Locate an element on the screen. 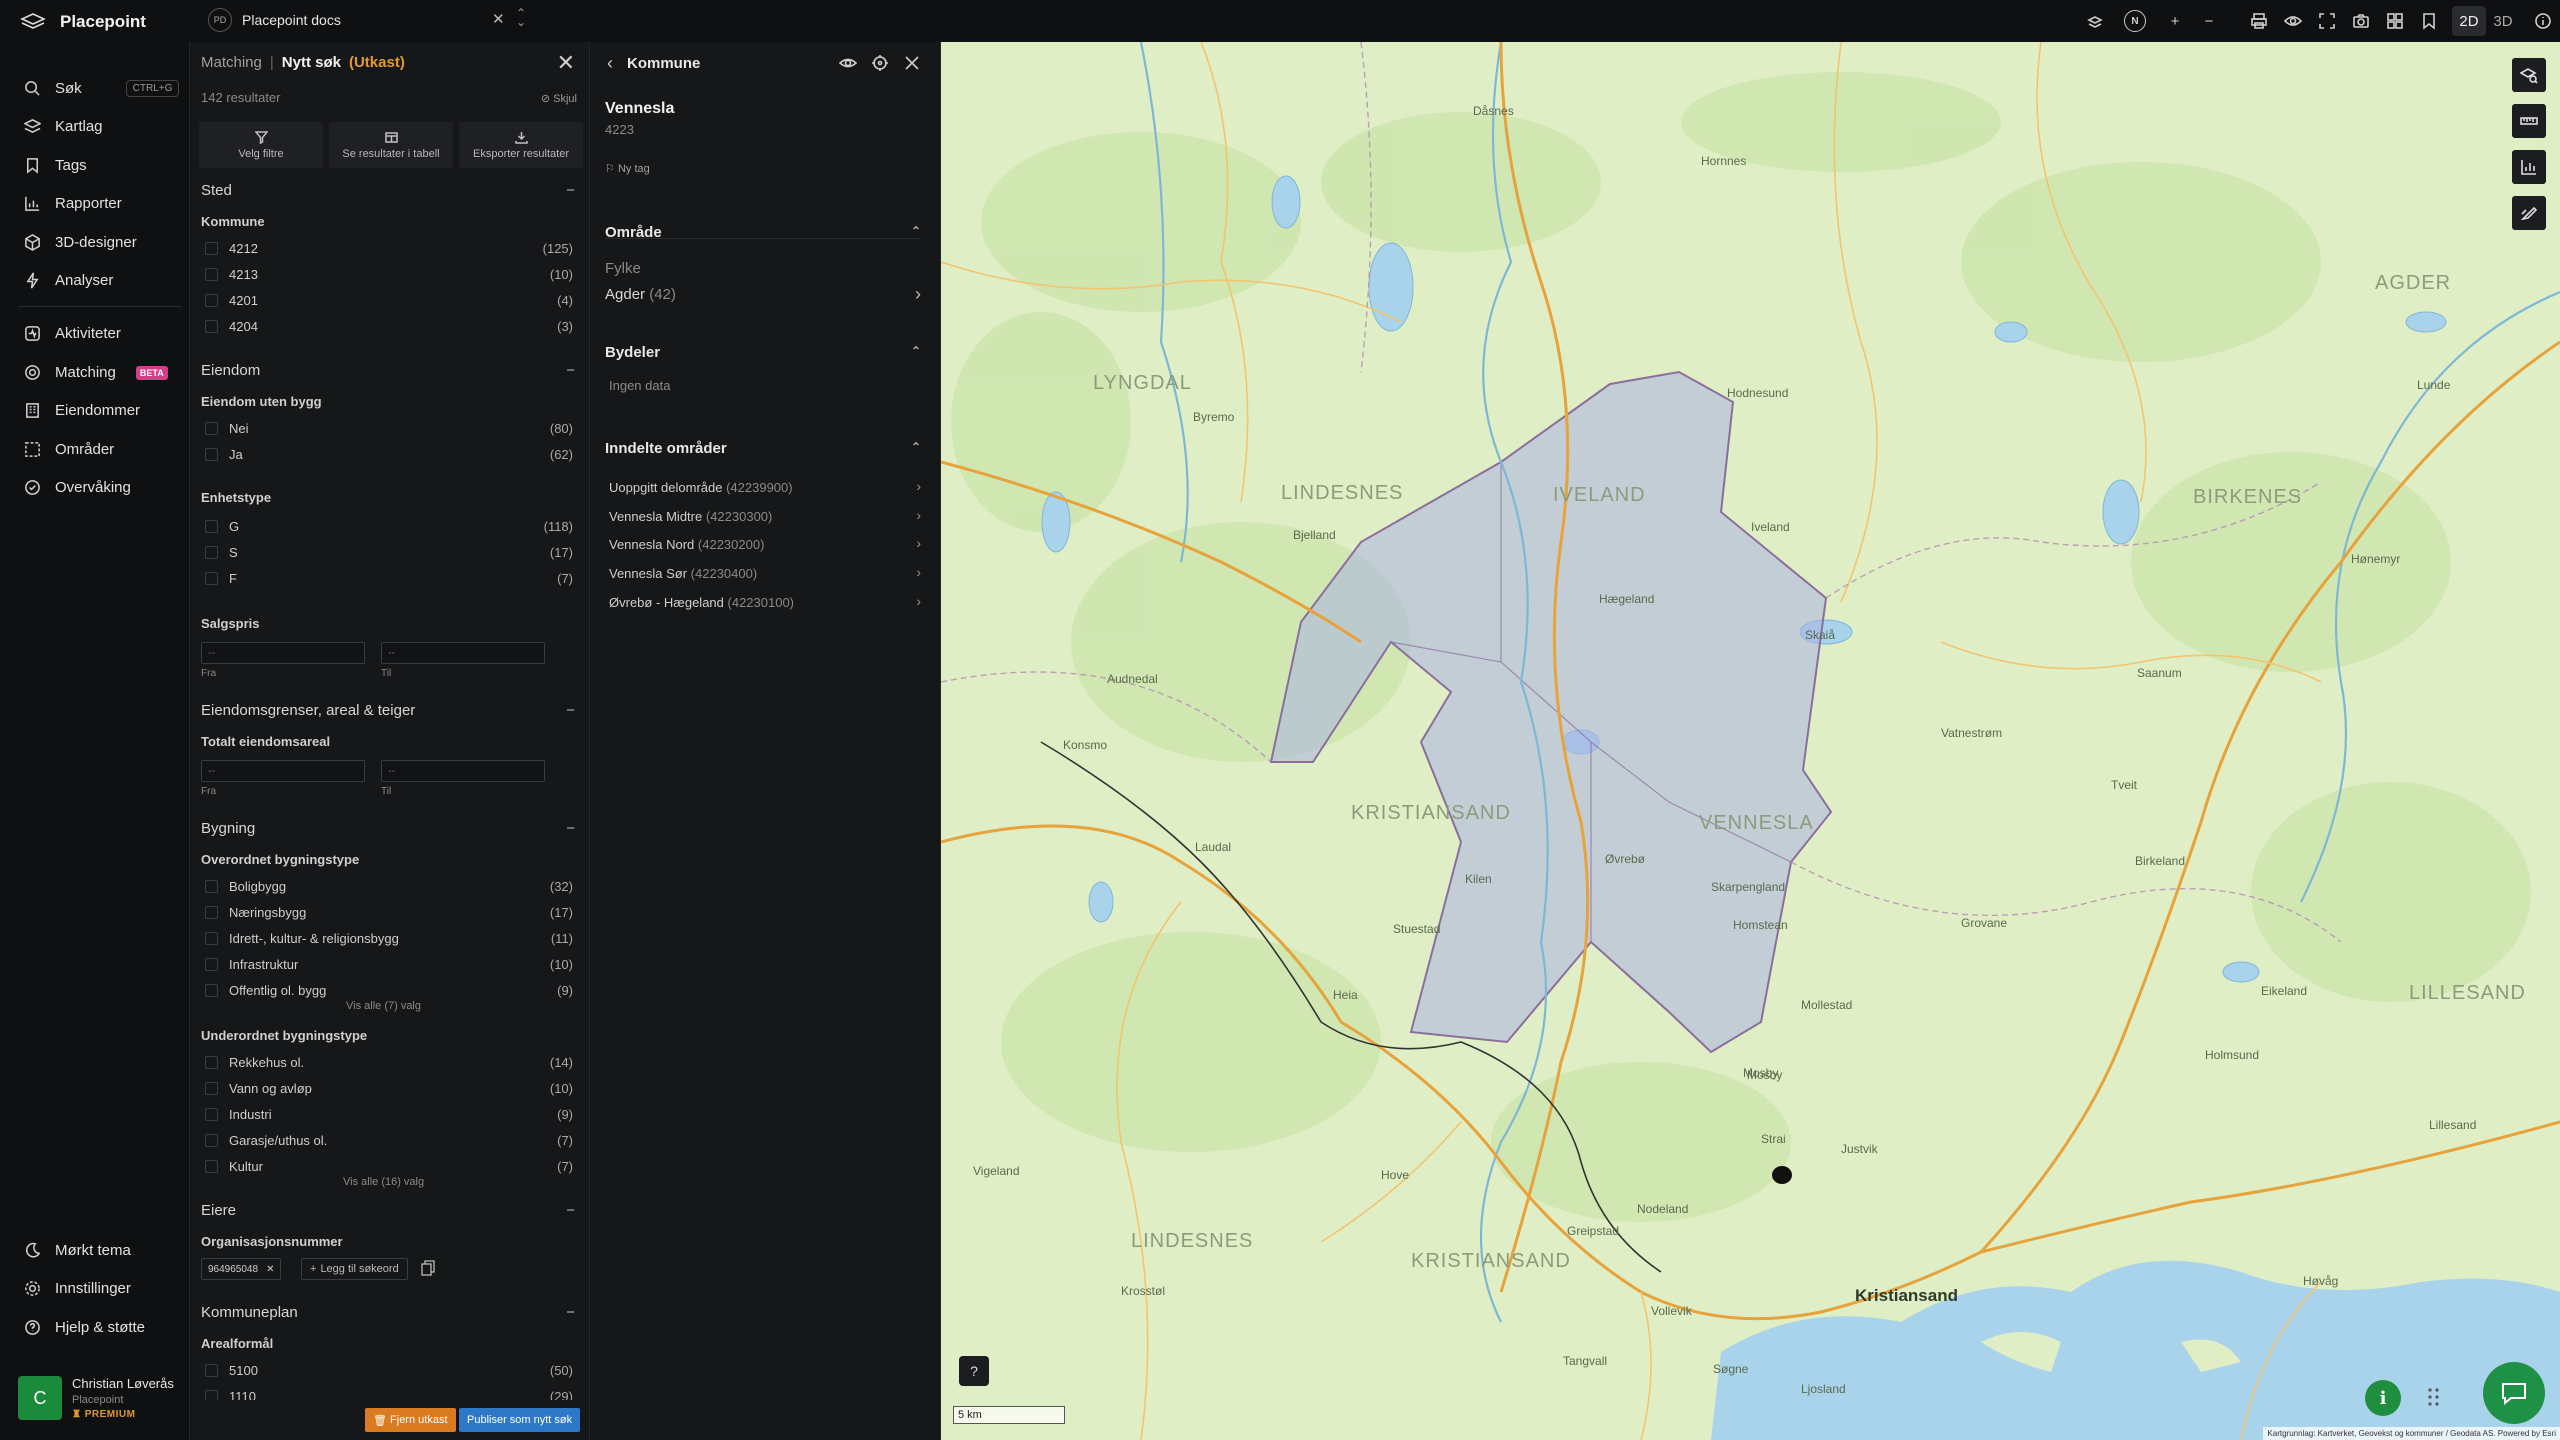 Image resolution: width=2560 pixels, height=1440 pixels. chat-button is located at coordinates (2514, 1393).